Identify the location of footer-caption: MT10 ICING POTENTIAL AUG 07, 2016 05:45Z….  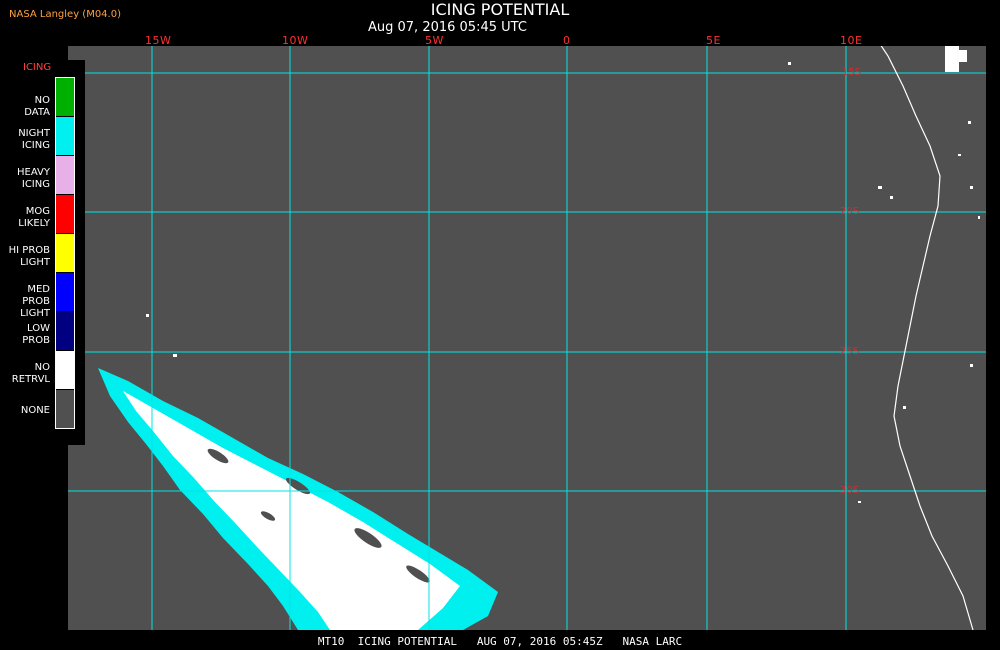
(500, 641).